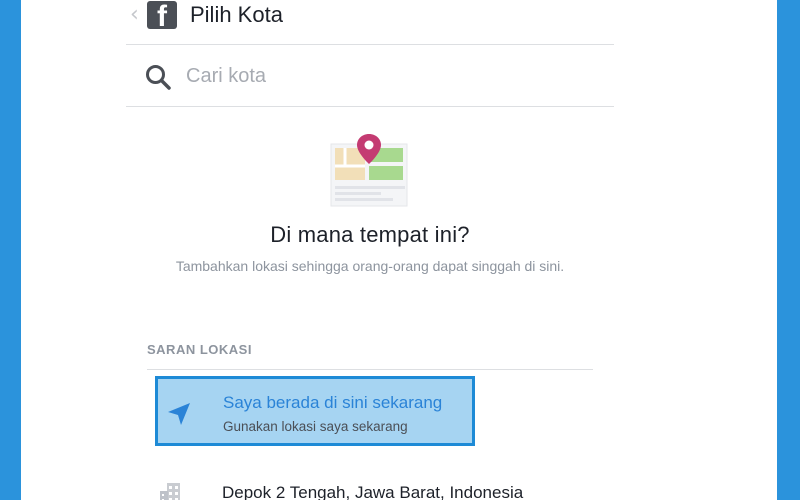  Describe the element at coordinates (179, 414) in the screenshot. I see `location-arrow-icon` at that location.